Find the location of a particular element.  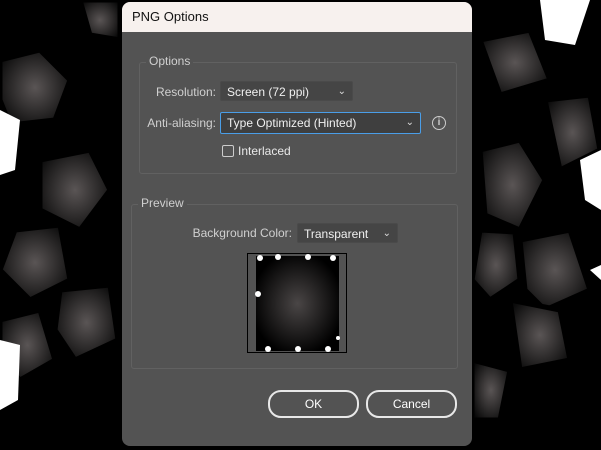

interlaced-checkbox is located at coordinates (228, 151).